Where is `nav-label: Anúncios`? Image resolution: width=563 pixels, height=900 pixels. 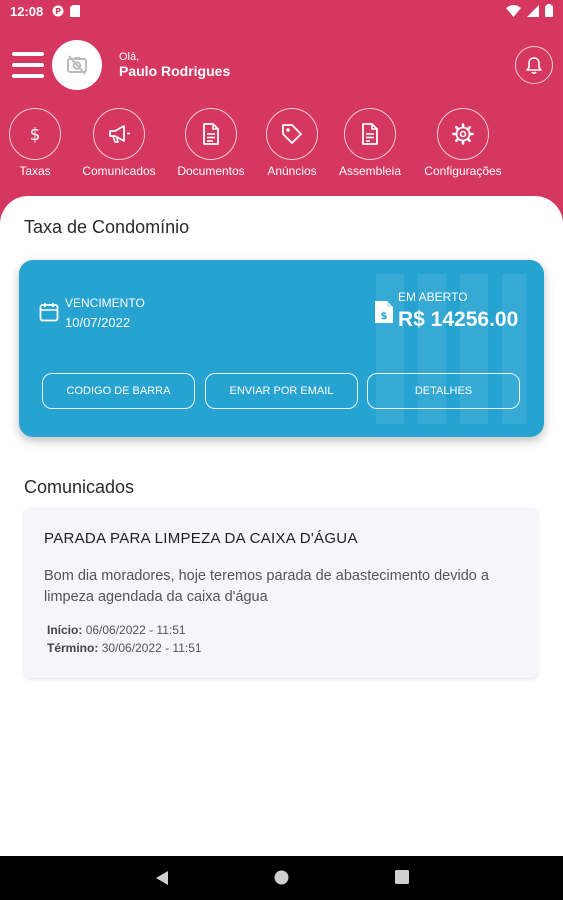
nav-label: Anúncios is located at coordinates (292, 171).